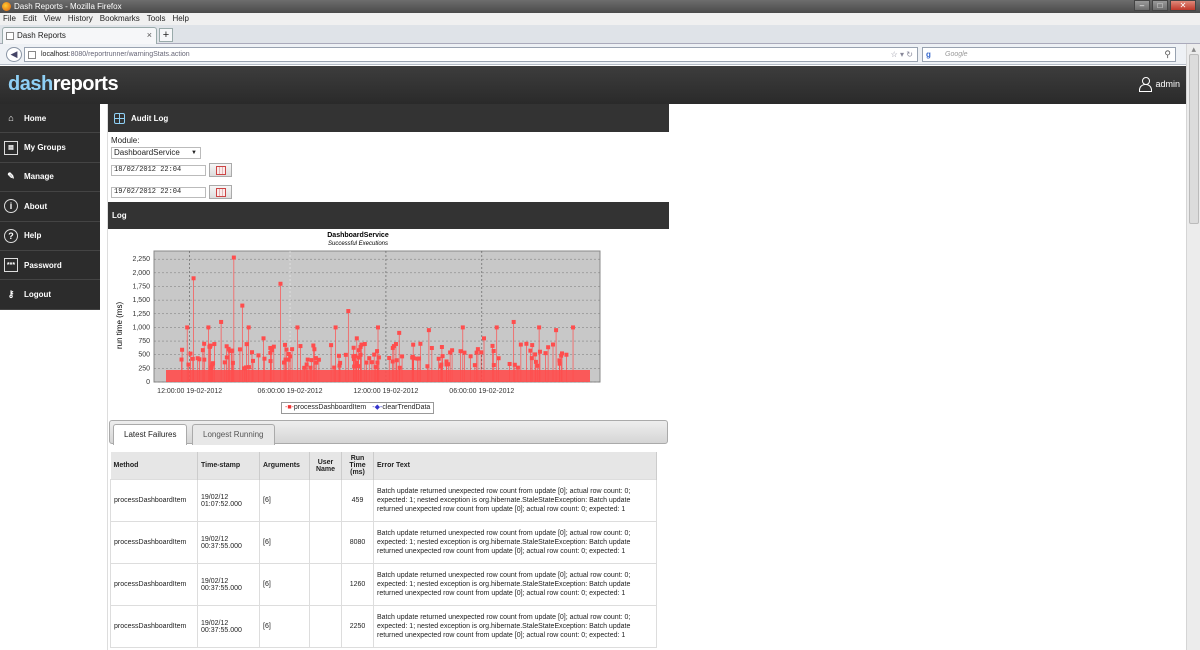 Image resolution: width=1200 pixels, height=650 pixels. I want to click on date-from-calendar-button, so click(220, 170).